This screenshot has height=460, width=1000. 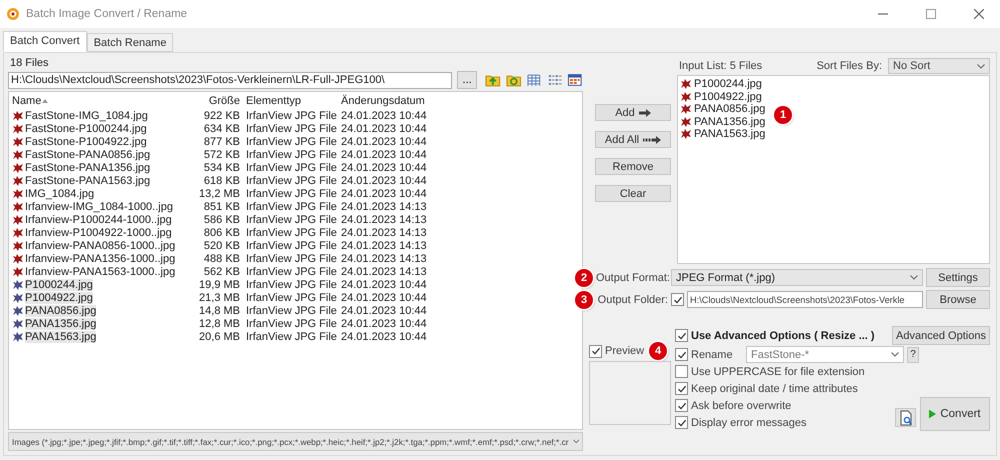 What do you see at coordinates (97, 101) in the screenshot?
I see `column-header: Name` at bounding box center [97, 101].